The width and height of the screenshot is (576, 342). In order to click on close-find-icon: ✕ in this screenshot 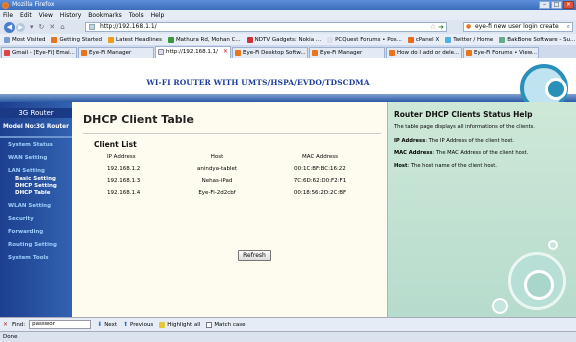, I will do `click(5, 324)`.